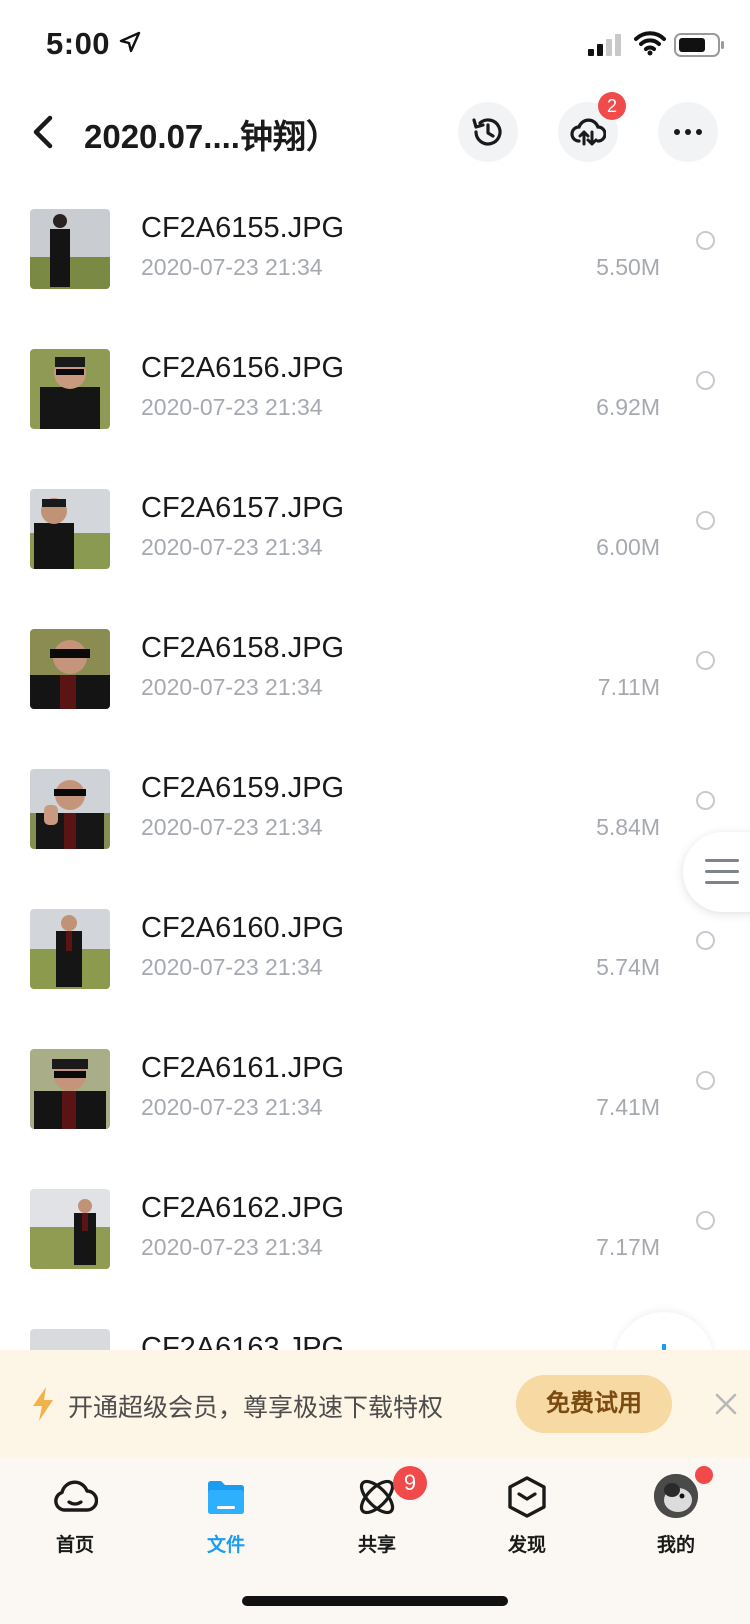 Image resolution: width=750 pixels, height=1624 pixels. Describe the element at coordinates (46, 132) in the screenshot. I see `back-arrow-icon` at that location.